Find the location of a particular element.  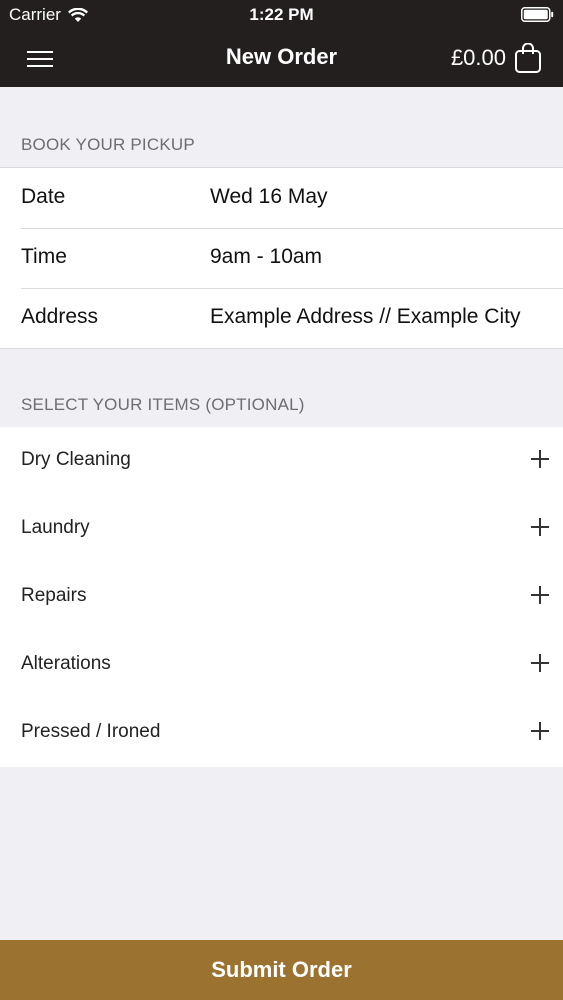

status-time: 1:22 PM is located at coordinates (281, 14).